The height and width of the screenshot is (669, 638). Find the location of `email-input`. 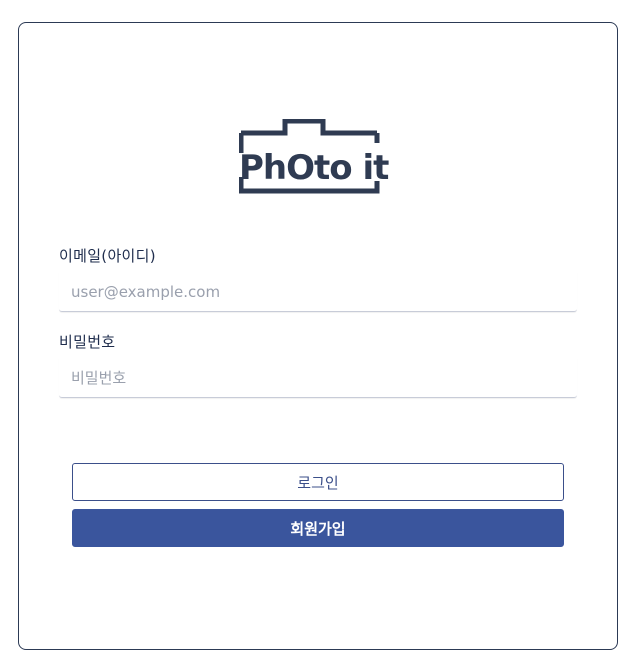

email-input is located at coordinates (318, 292).